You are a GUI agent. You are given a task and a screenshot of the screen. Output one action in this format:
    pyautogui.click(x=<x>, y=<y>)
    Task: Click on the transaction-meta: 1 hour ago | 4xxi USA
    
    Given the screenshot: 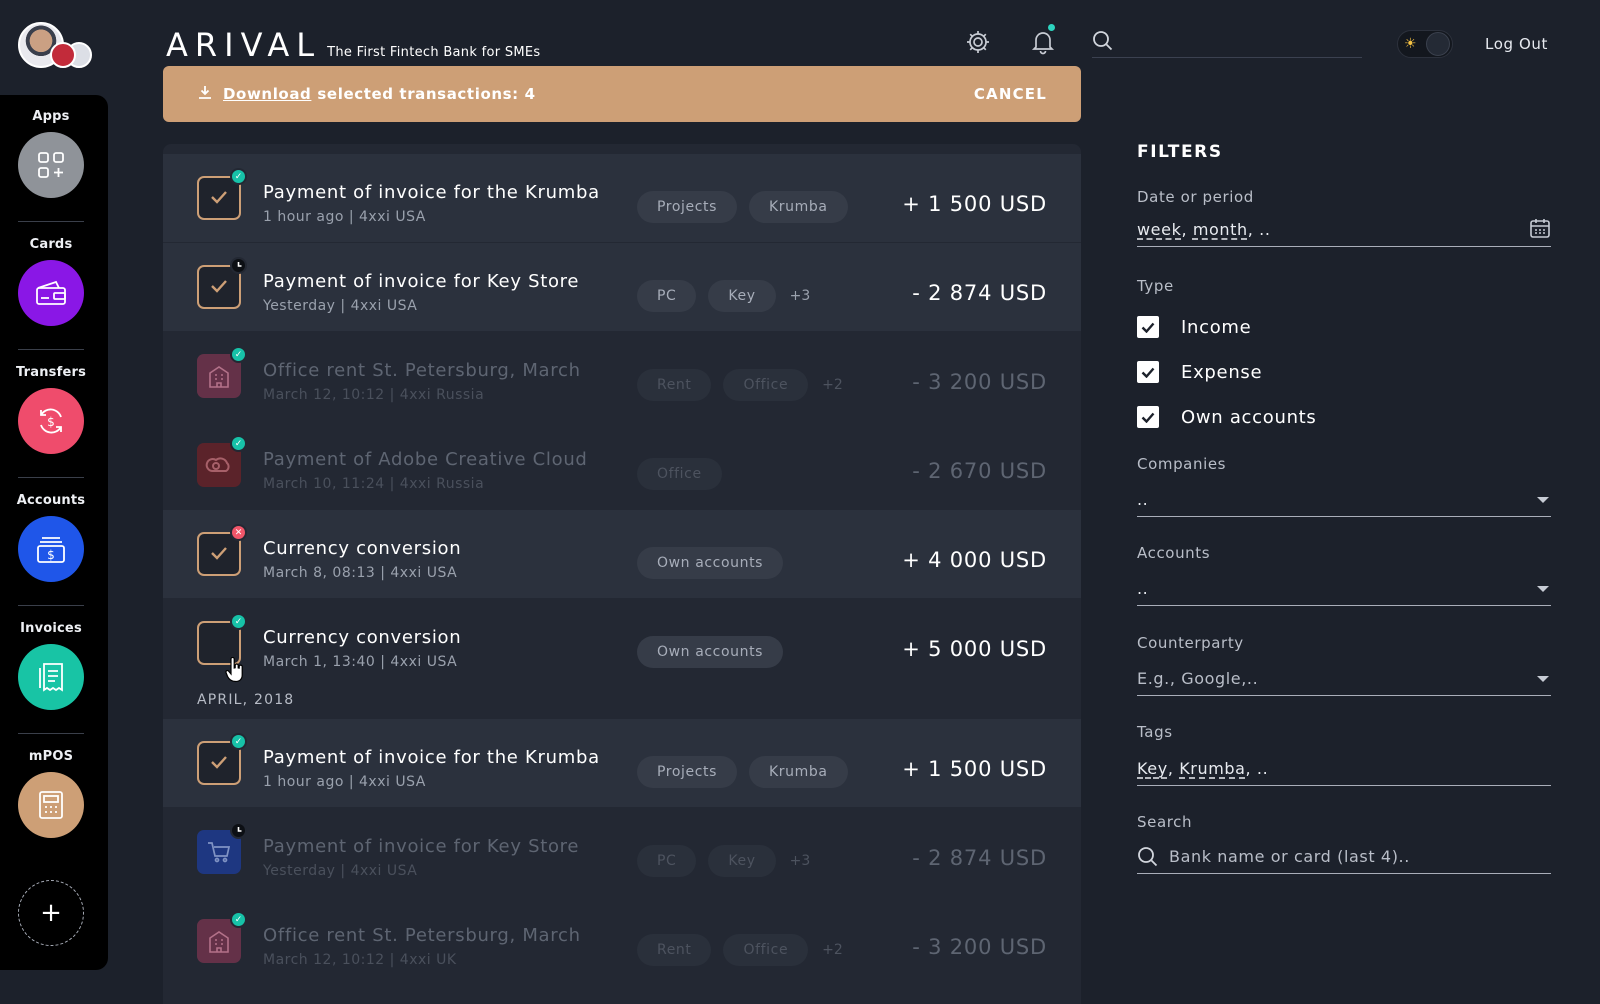 What is the action you would take?
    pyautogui.click(x=344, y=217)
    